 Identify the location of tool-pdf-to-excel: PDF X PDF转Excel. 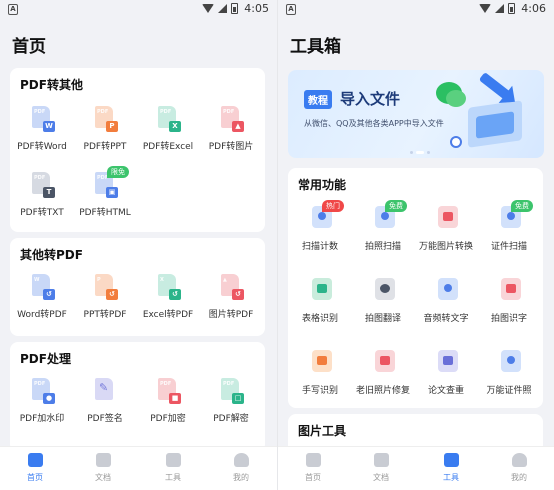
(168, 129).